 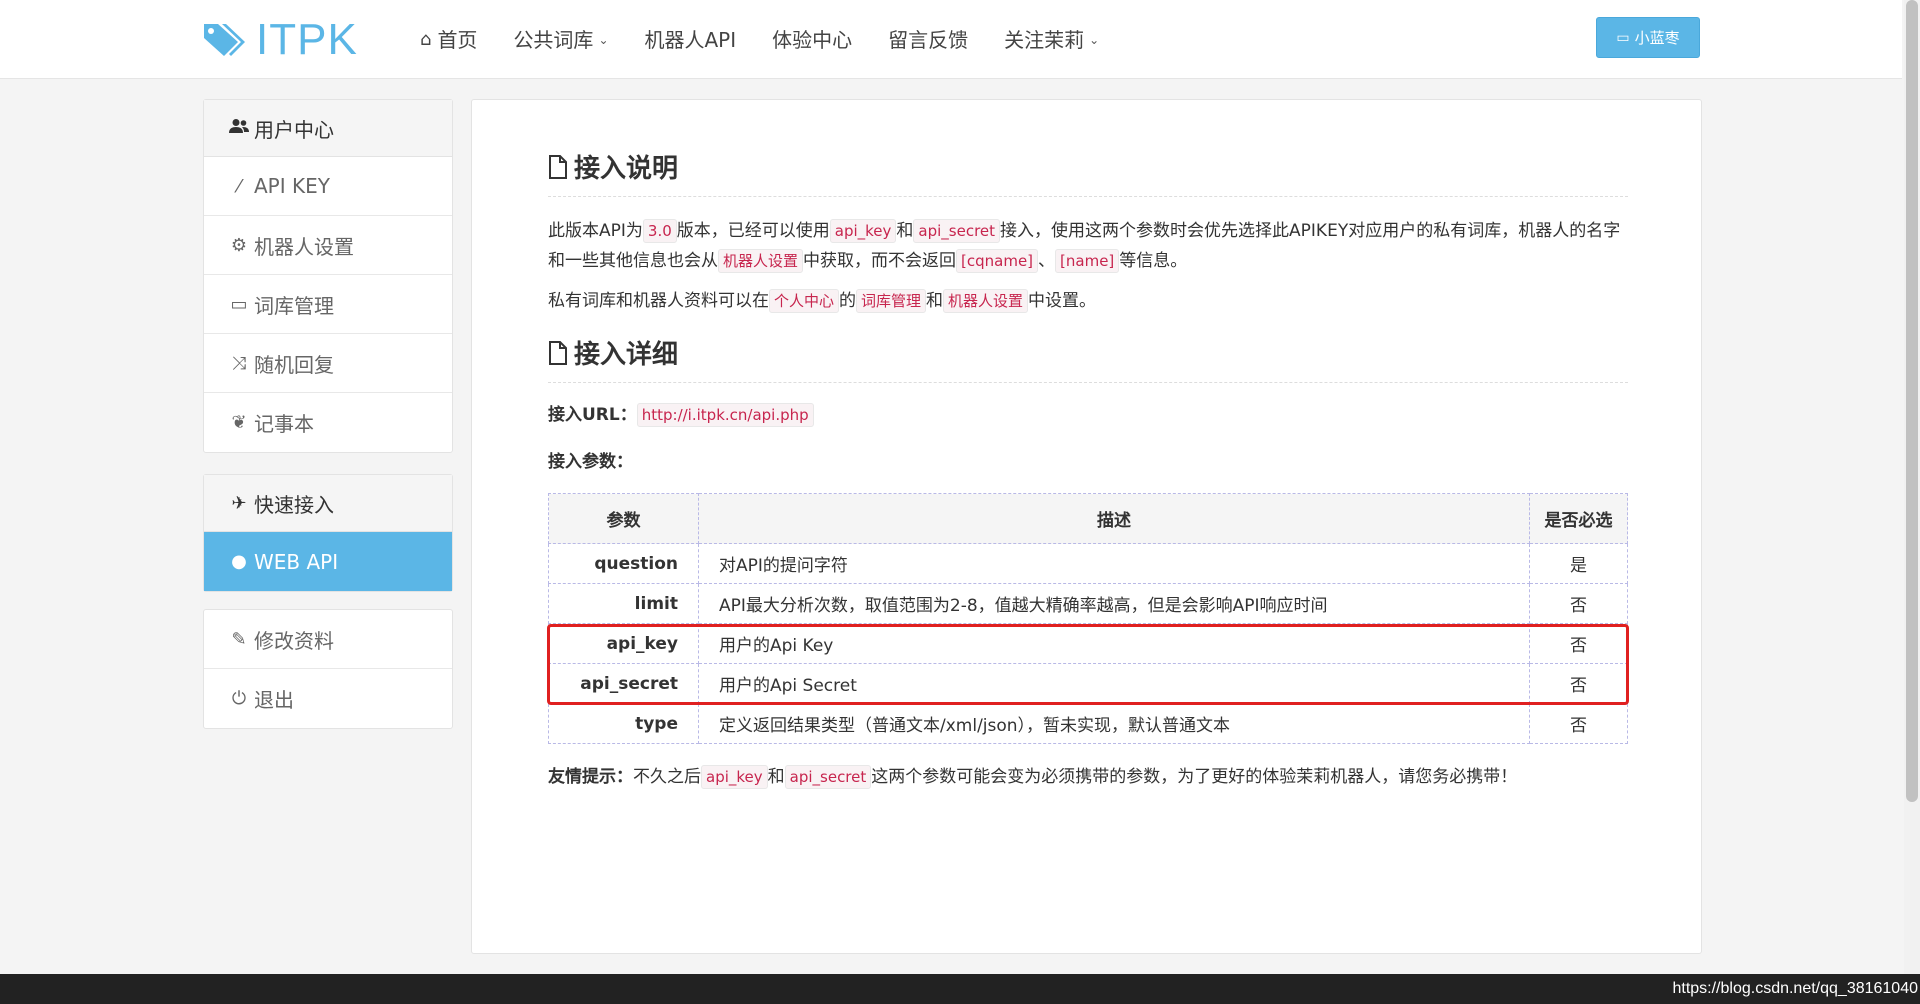 I want to click on nav-item-3: 体验中心, so click(x=812, y=40).